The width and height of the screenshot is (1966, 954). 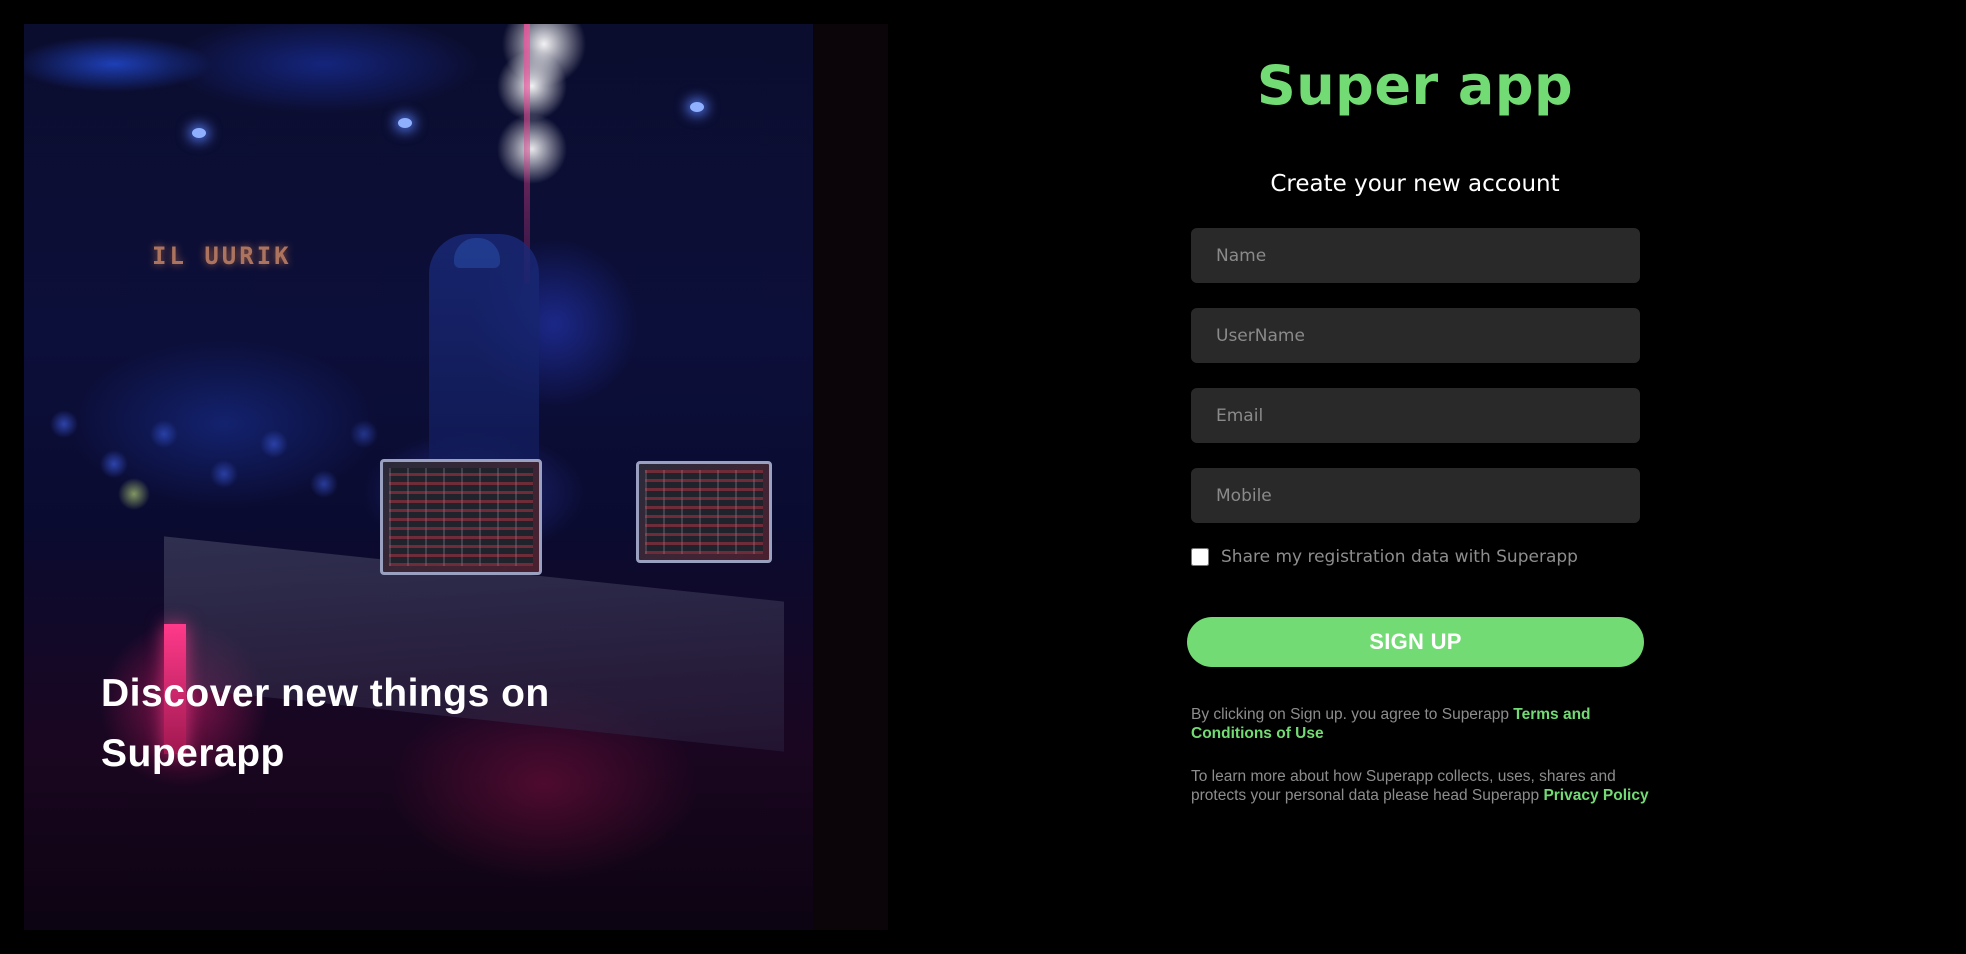 I want to click on username-field, so click(x=1415, y=335).